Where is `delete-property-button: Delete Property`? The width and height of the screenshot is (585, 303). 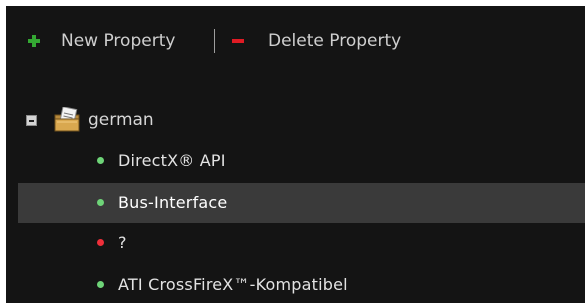
delete-property-button: Delete Property is located at coordinates (316, 41).